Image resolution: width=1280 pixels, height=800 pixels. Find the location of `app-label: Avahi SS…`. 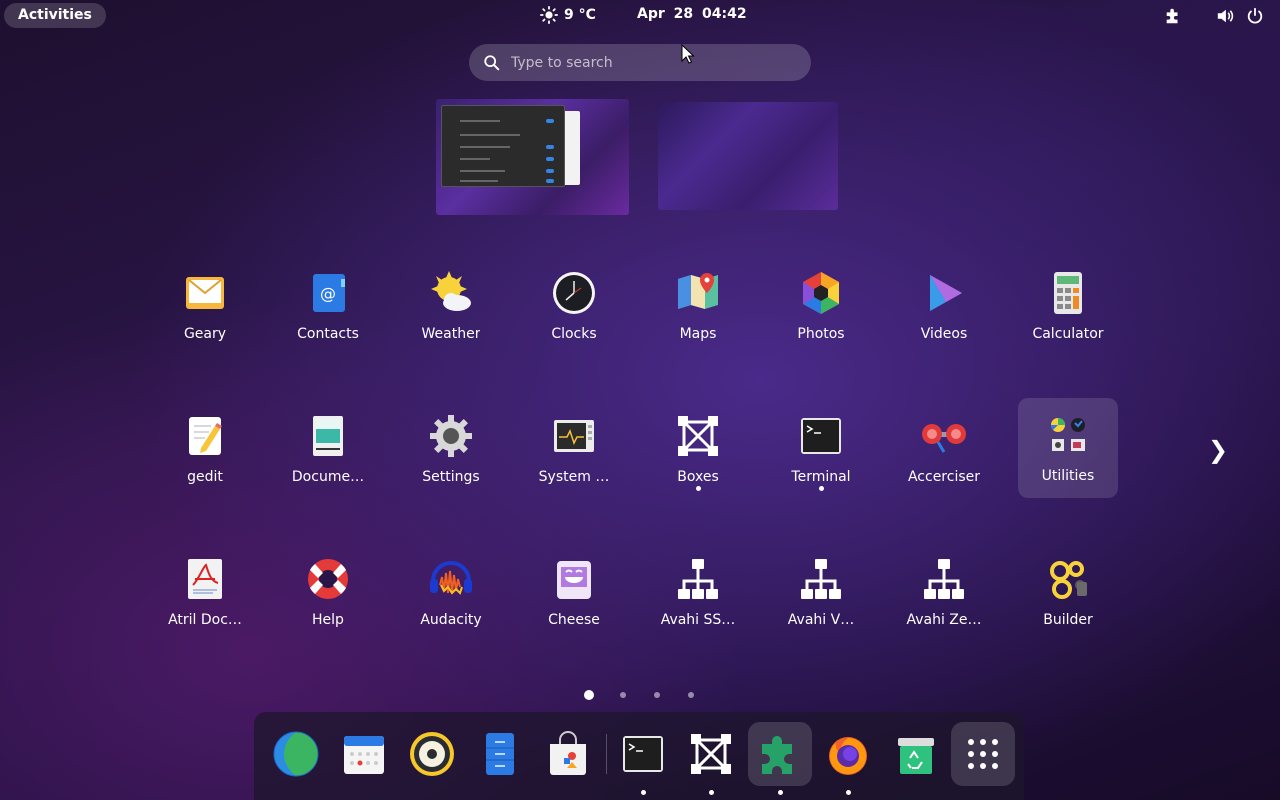

app-label: Avahi SS… is located at coordinates (698, 620).